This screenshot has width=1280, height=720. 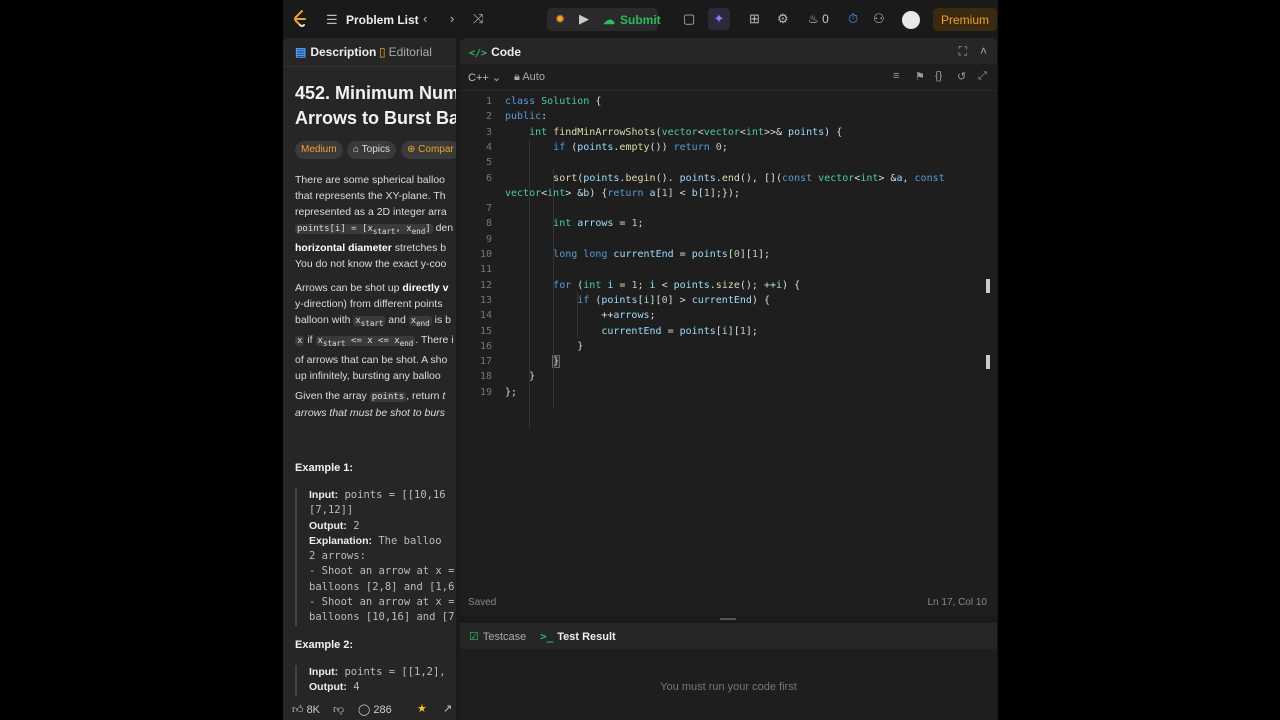 What do you see at coordinates (484, 77) in the screenshot?
I see `language-select: C++ ⌄` at bounding box center [484, 77].